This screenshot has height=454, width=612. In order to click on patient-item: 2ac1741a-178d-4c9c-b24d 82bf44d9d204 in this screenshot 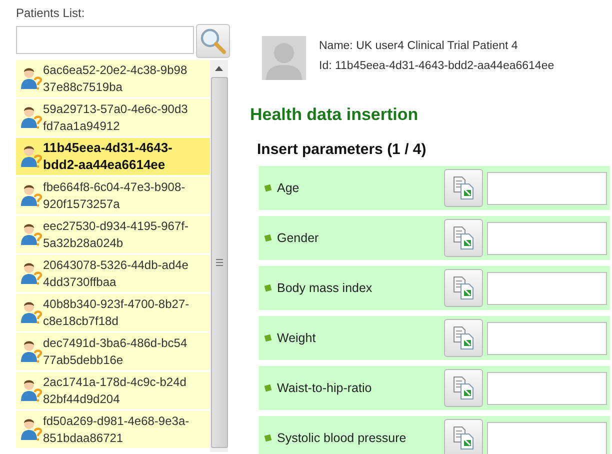, I will do `click(113, 390)`.